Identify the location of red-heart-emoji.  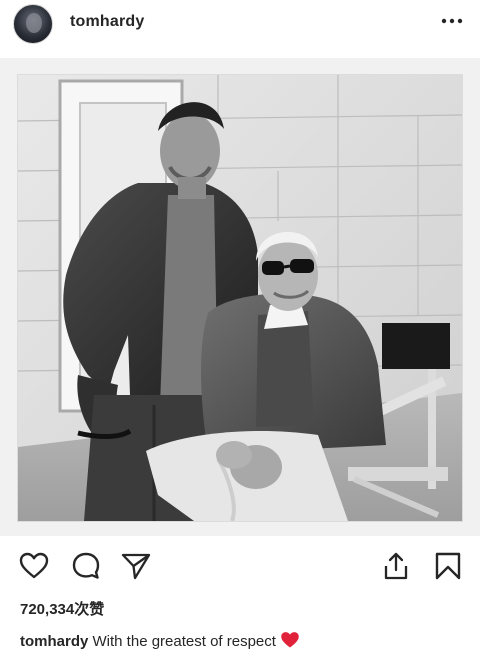
(290, 640).